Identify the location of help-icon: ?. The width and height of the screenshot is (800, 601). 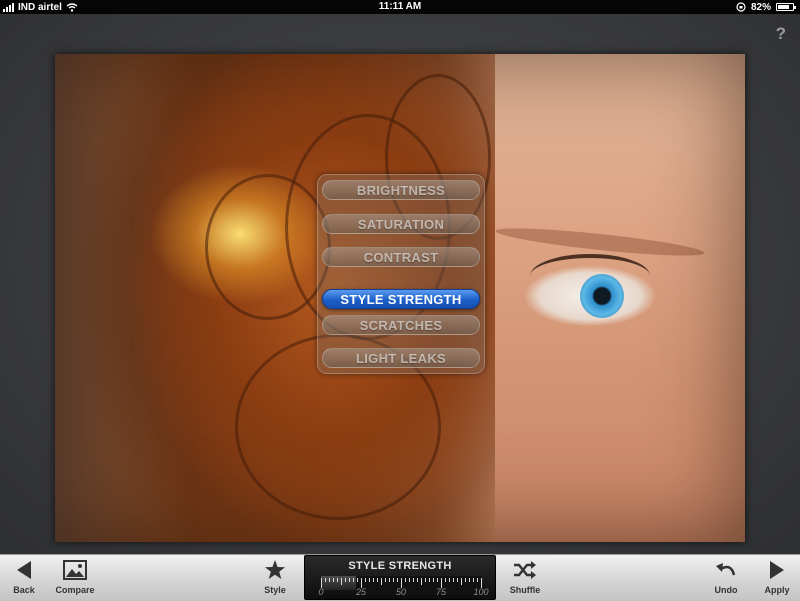
(781, 34).